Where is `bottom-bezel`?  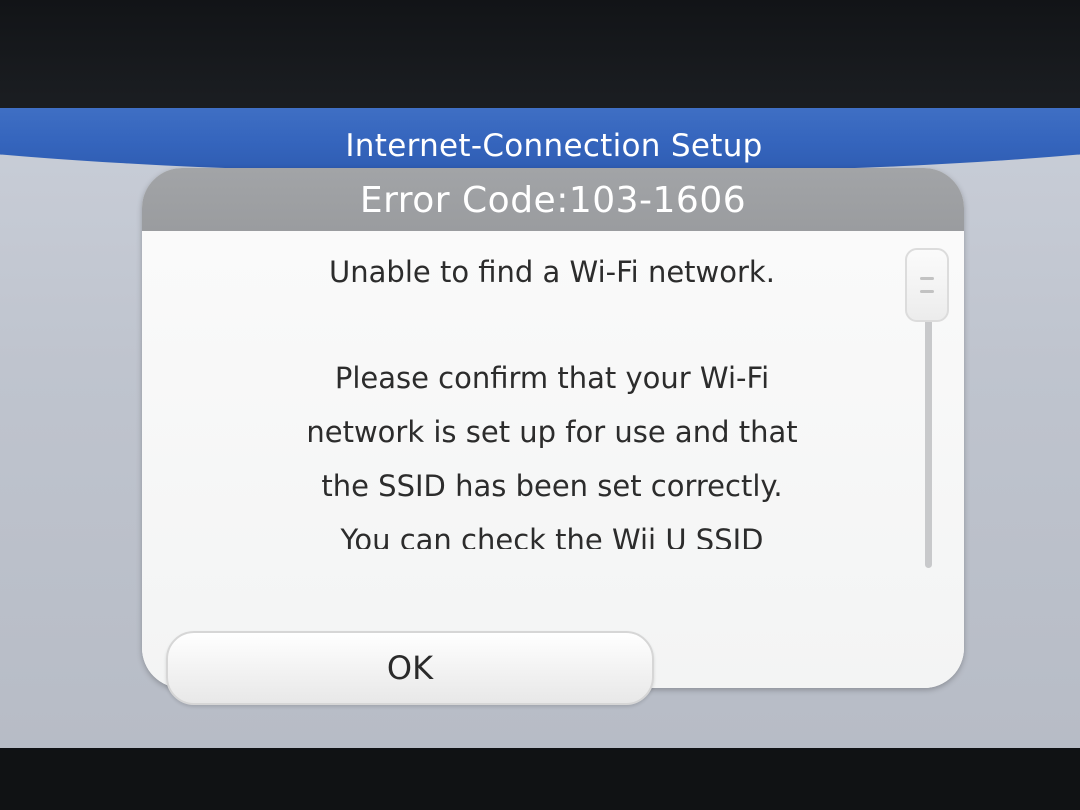 bottom-bezel is located at coordinates (540, 779).